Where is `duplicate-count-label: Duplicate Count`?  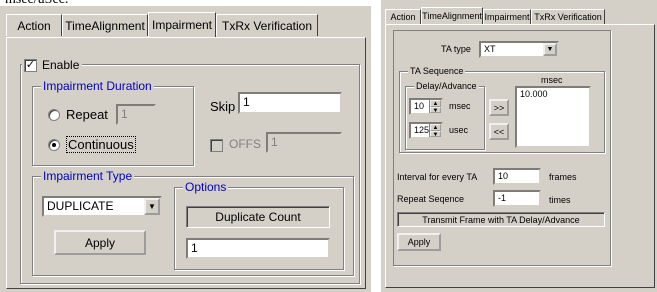 duplicate-count-label: Duplicate Count is located at coordinates (258, 217).